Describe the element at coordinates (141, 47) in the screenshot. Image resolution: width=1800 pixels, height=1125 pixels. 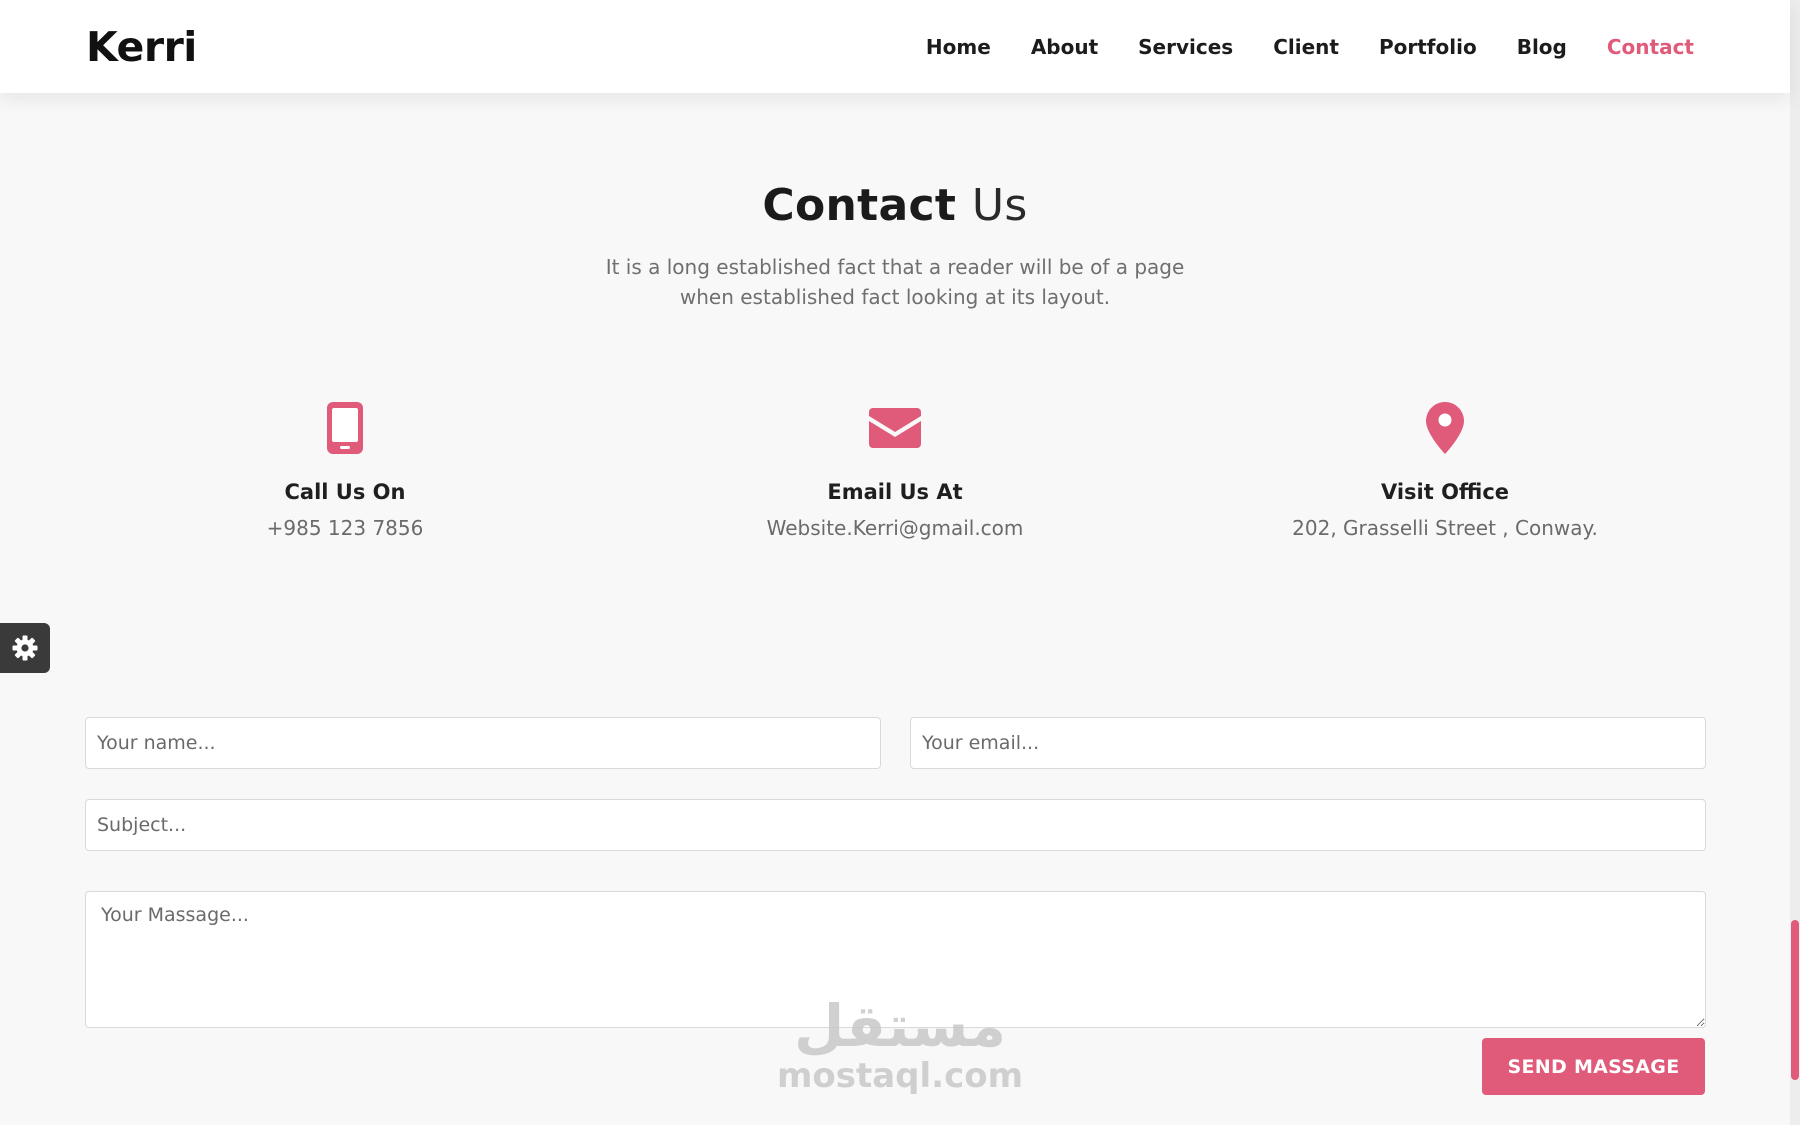
I see `brand-logo: Kerri` at that location.